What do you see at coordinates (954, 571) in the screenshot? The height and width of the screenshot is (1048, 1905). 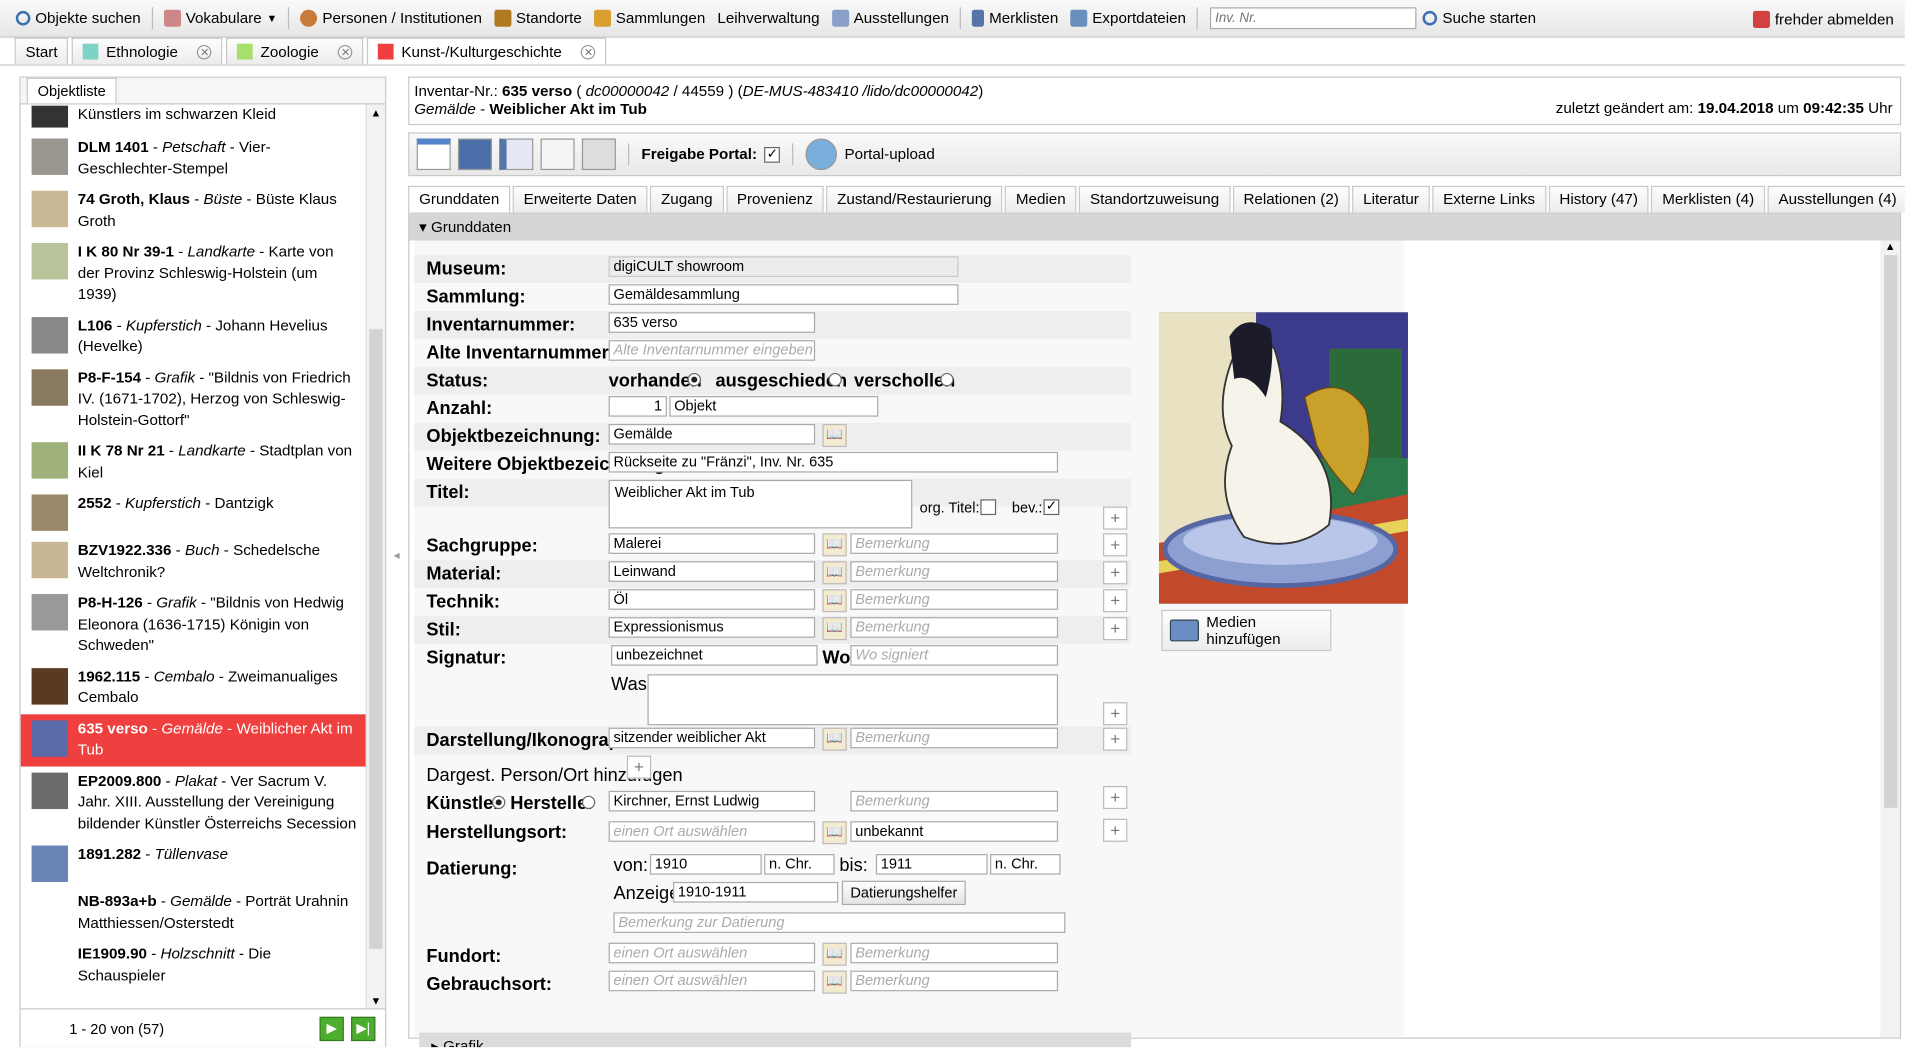 I see `material-bemerkung-field: Bemerkung` at bounding box center [954, 571].